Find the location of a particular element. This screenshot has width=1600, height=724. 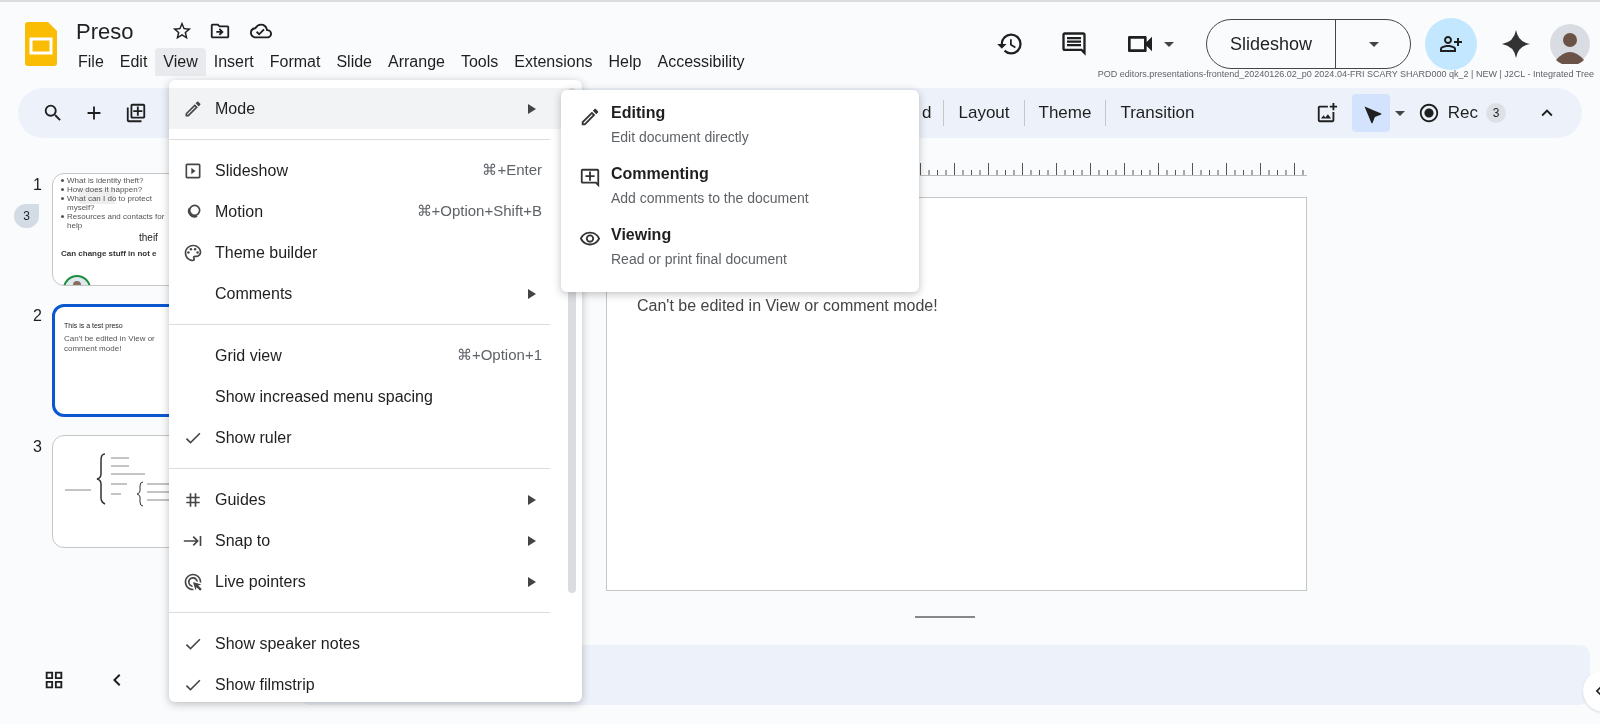

thumbnail-body: Can't be edited in View or comment mode! is located at coordinates (110, 344).